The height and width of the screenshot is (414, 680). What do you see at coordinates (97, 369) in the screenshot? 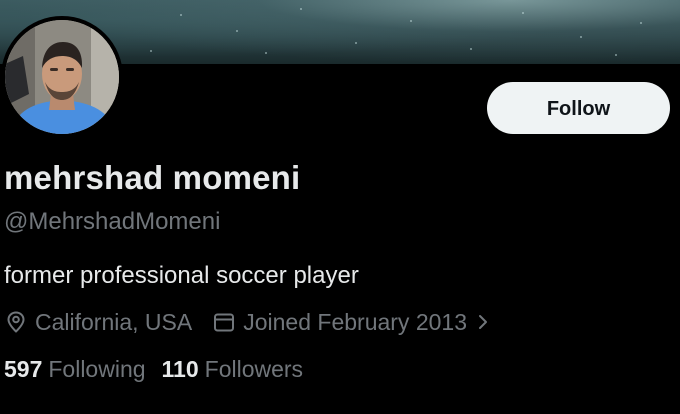
I see `following-label: Following` at bounding box center [97, 369].